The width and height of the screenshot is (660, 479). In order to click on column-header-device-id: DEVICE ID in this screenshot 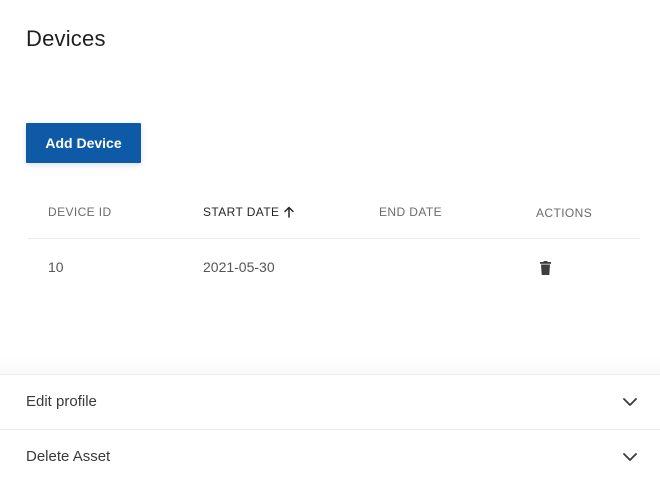, I will do `click(80, 212)`.